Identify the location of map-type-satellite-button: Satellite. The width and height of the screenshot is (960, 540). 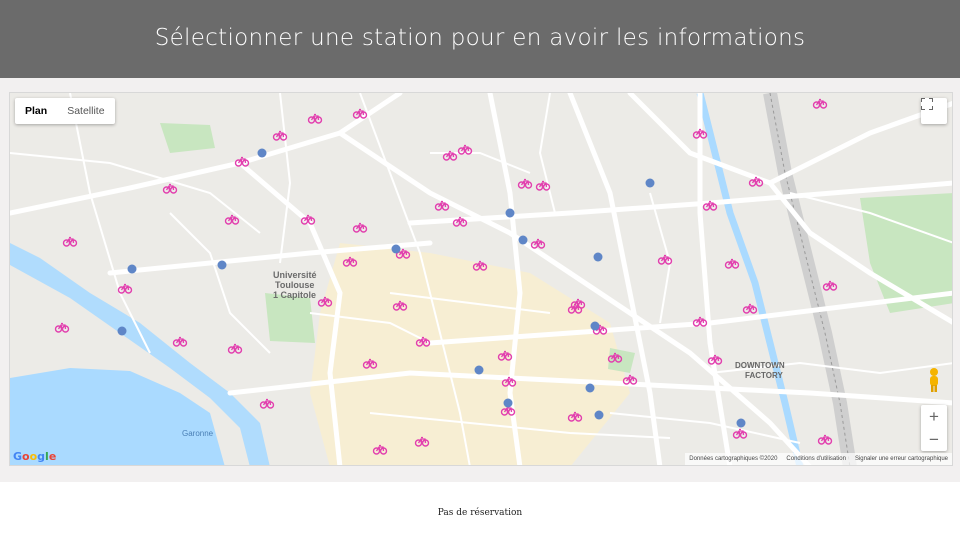
(85, 111).